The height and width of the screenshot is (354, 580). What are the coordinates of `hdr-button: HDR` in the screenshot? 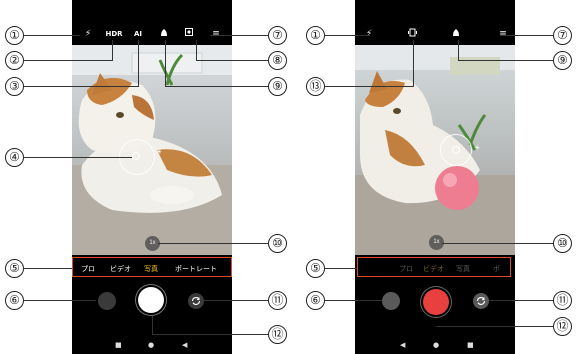 It's located at (114, 34).